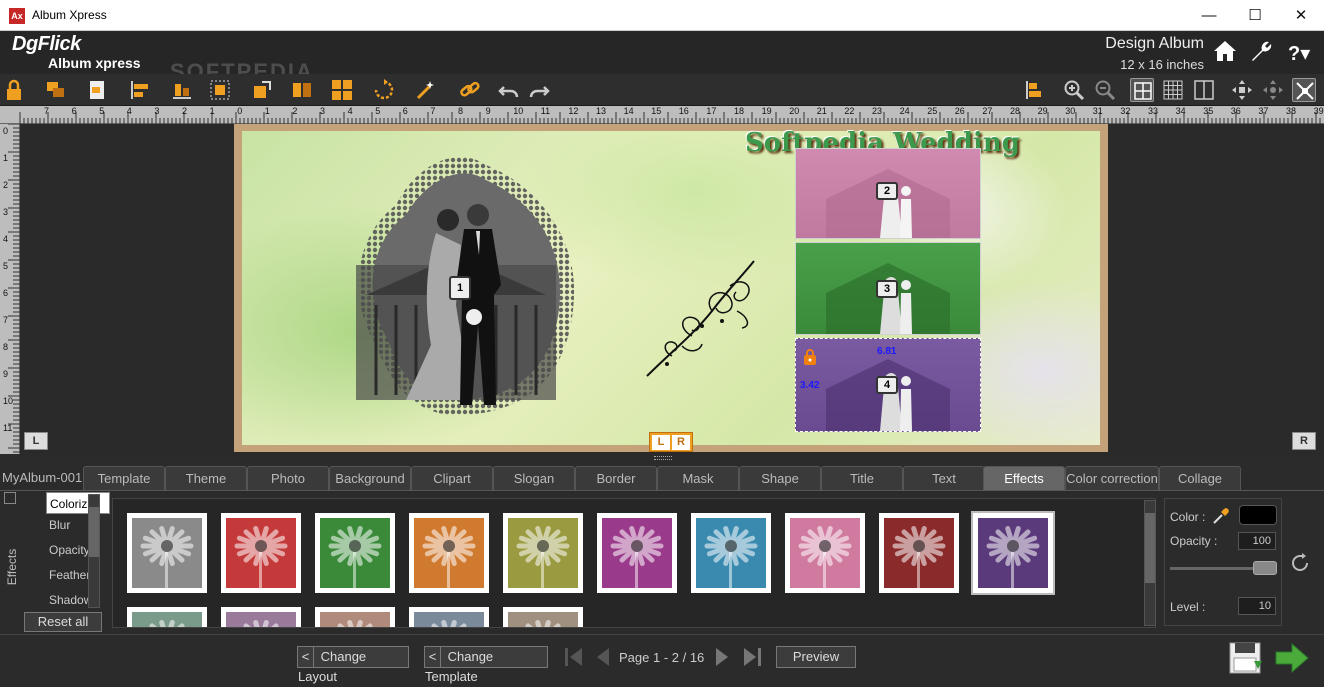 This screenshot has height=687, width=1324. I want to click on effect-feather: Feather, so click(78, 575).